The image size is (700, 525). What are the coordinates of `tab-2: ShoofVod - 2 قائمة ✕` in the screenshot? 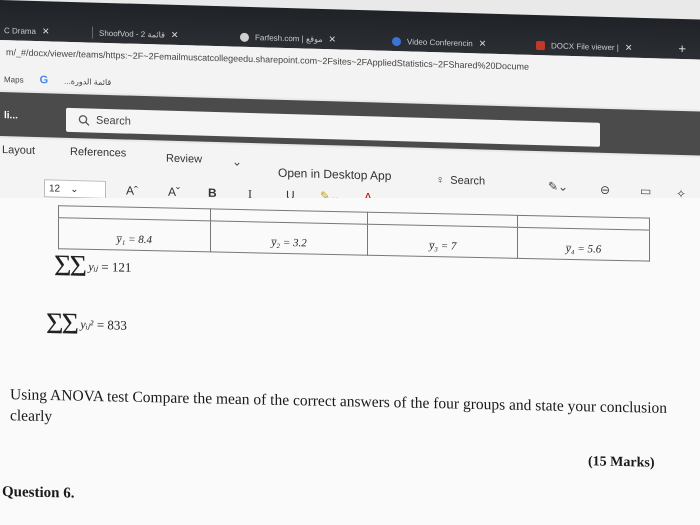 It's located at (135, 34).